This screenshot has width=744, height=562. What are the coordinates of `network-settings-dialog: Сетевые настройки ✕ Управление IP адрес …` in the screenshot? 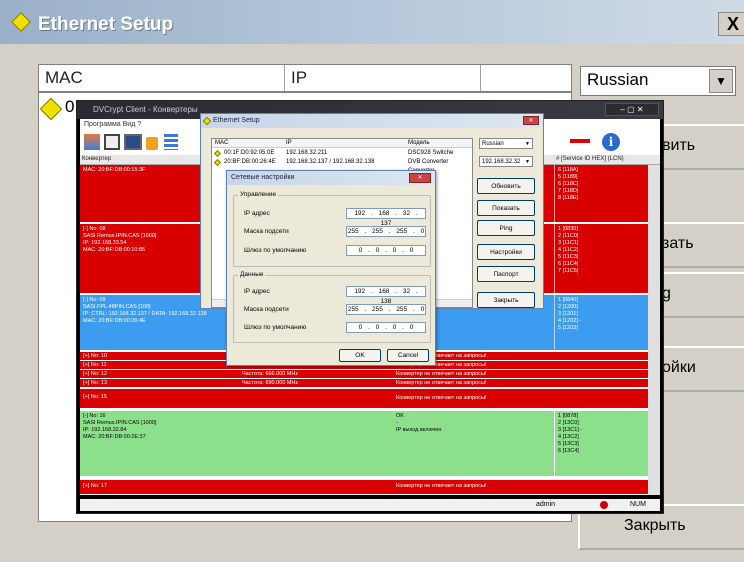 It's located at (331, 268).